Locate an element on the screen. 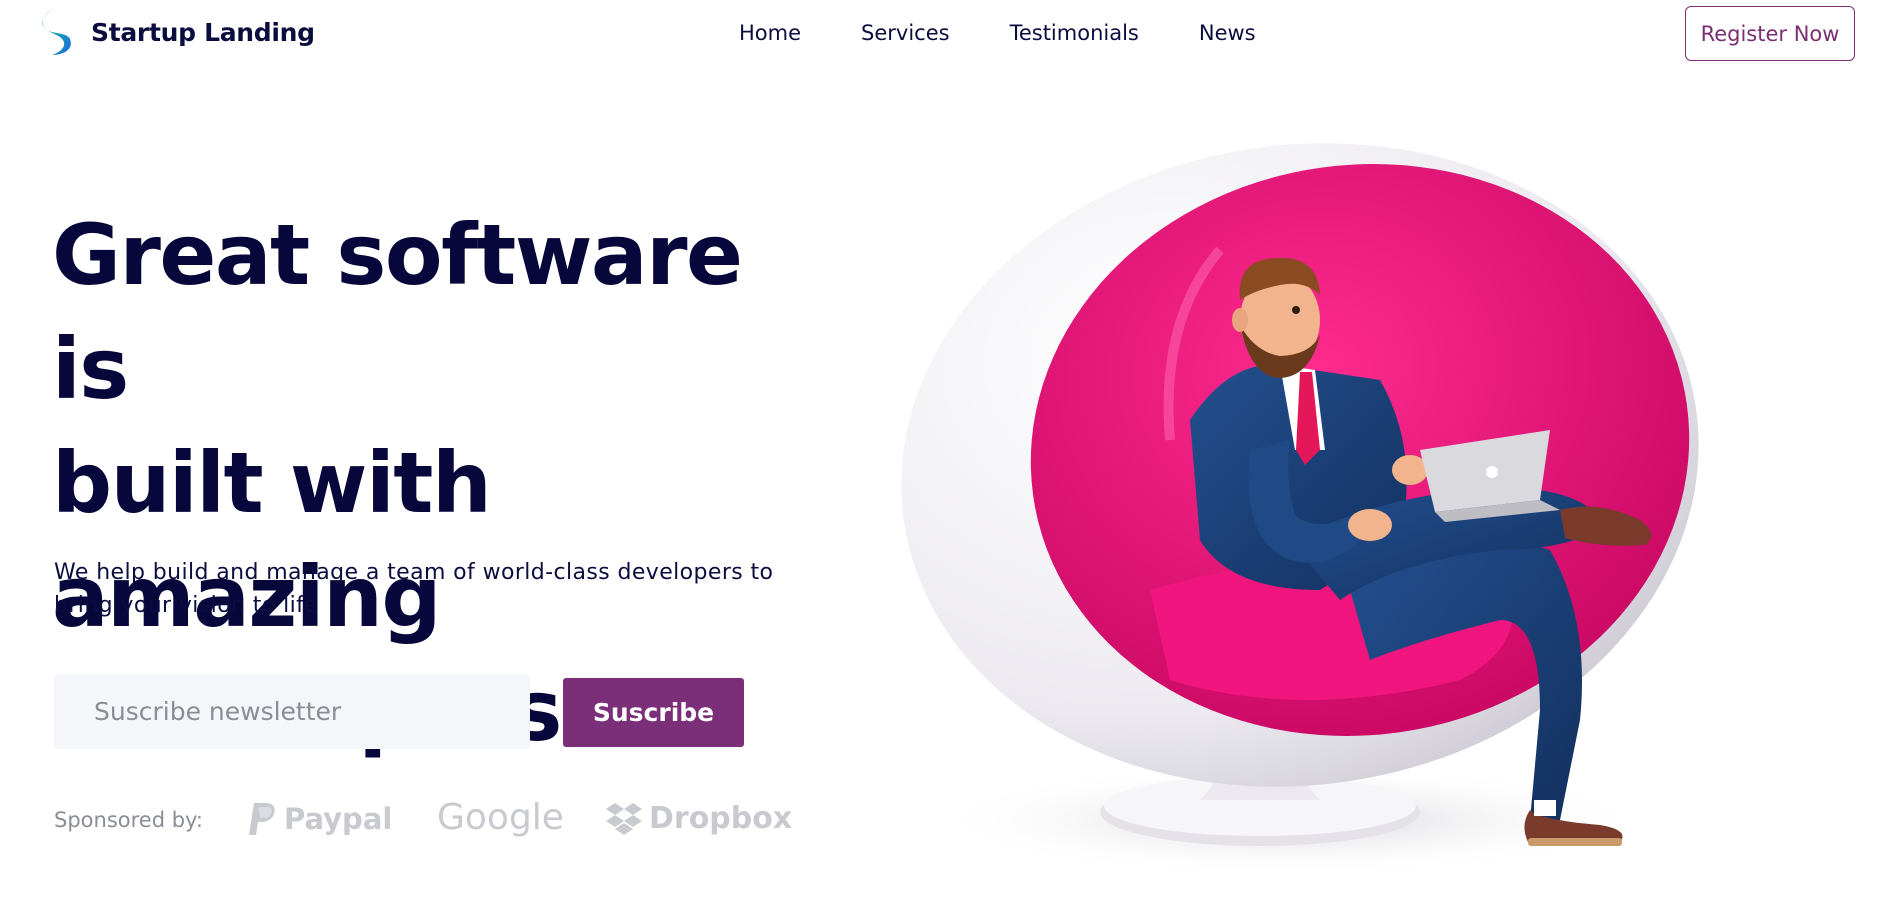 This screenshot has height=899, width=1894. sponsor-paypal: Paypal is located at coordinates (320, 819).